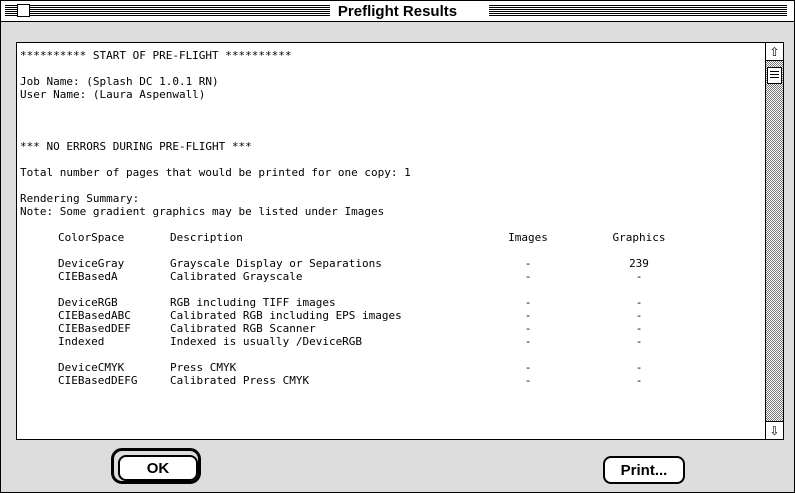  Describe the element at coordinates (91, 237) in the screenshot. I see `column-header: ColorSpace` at that location.